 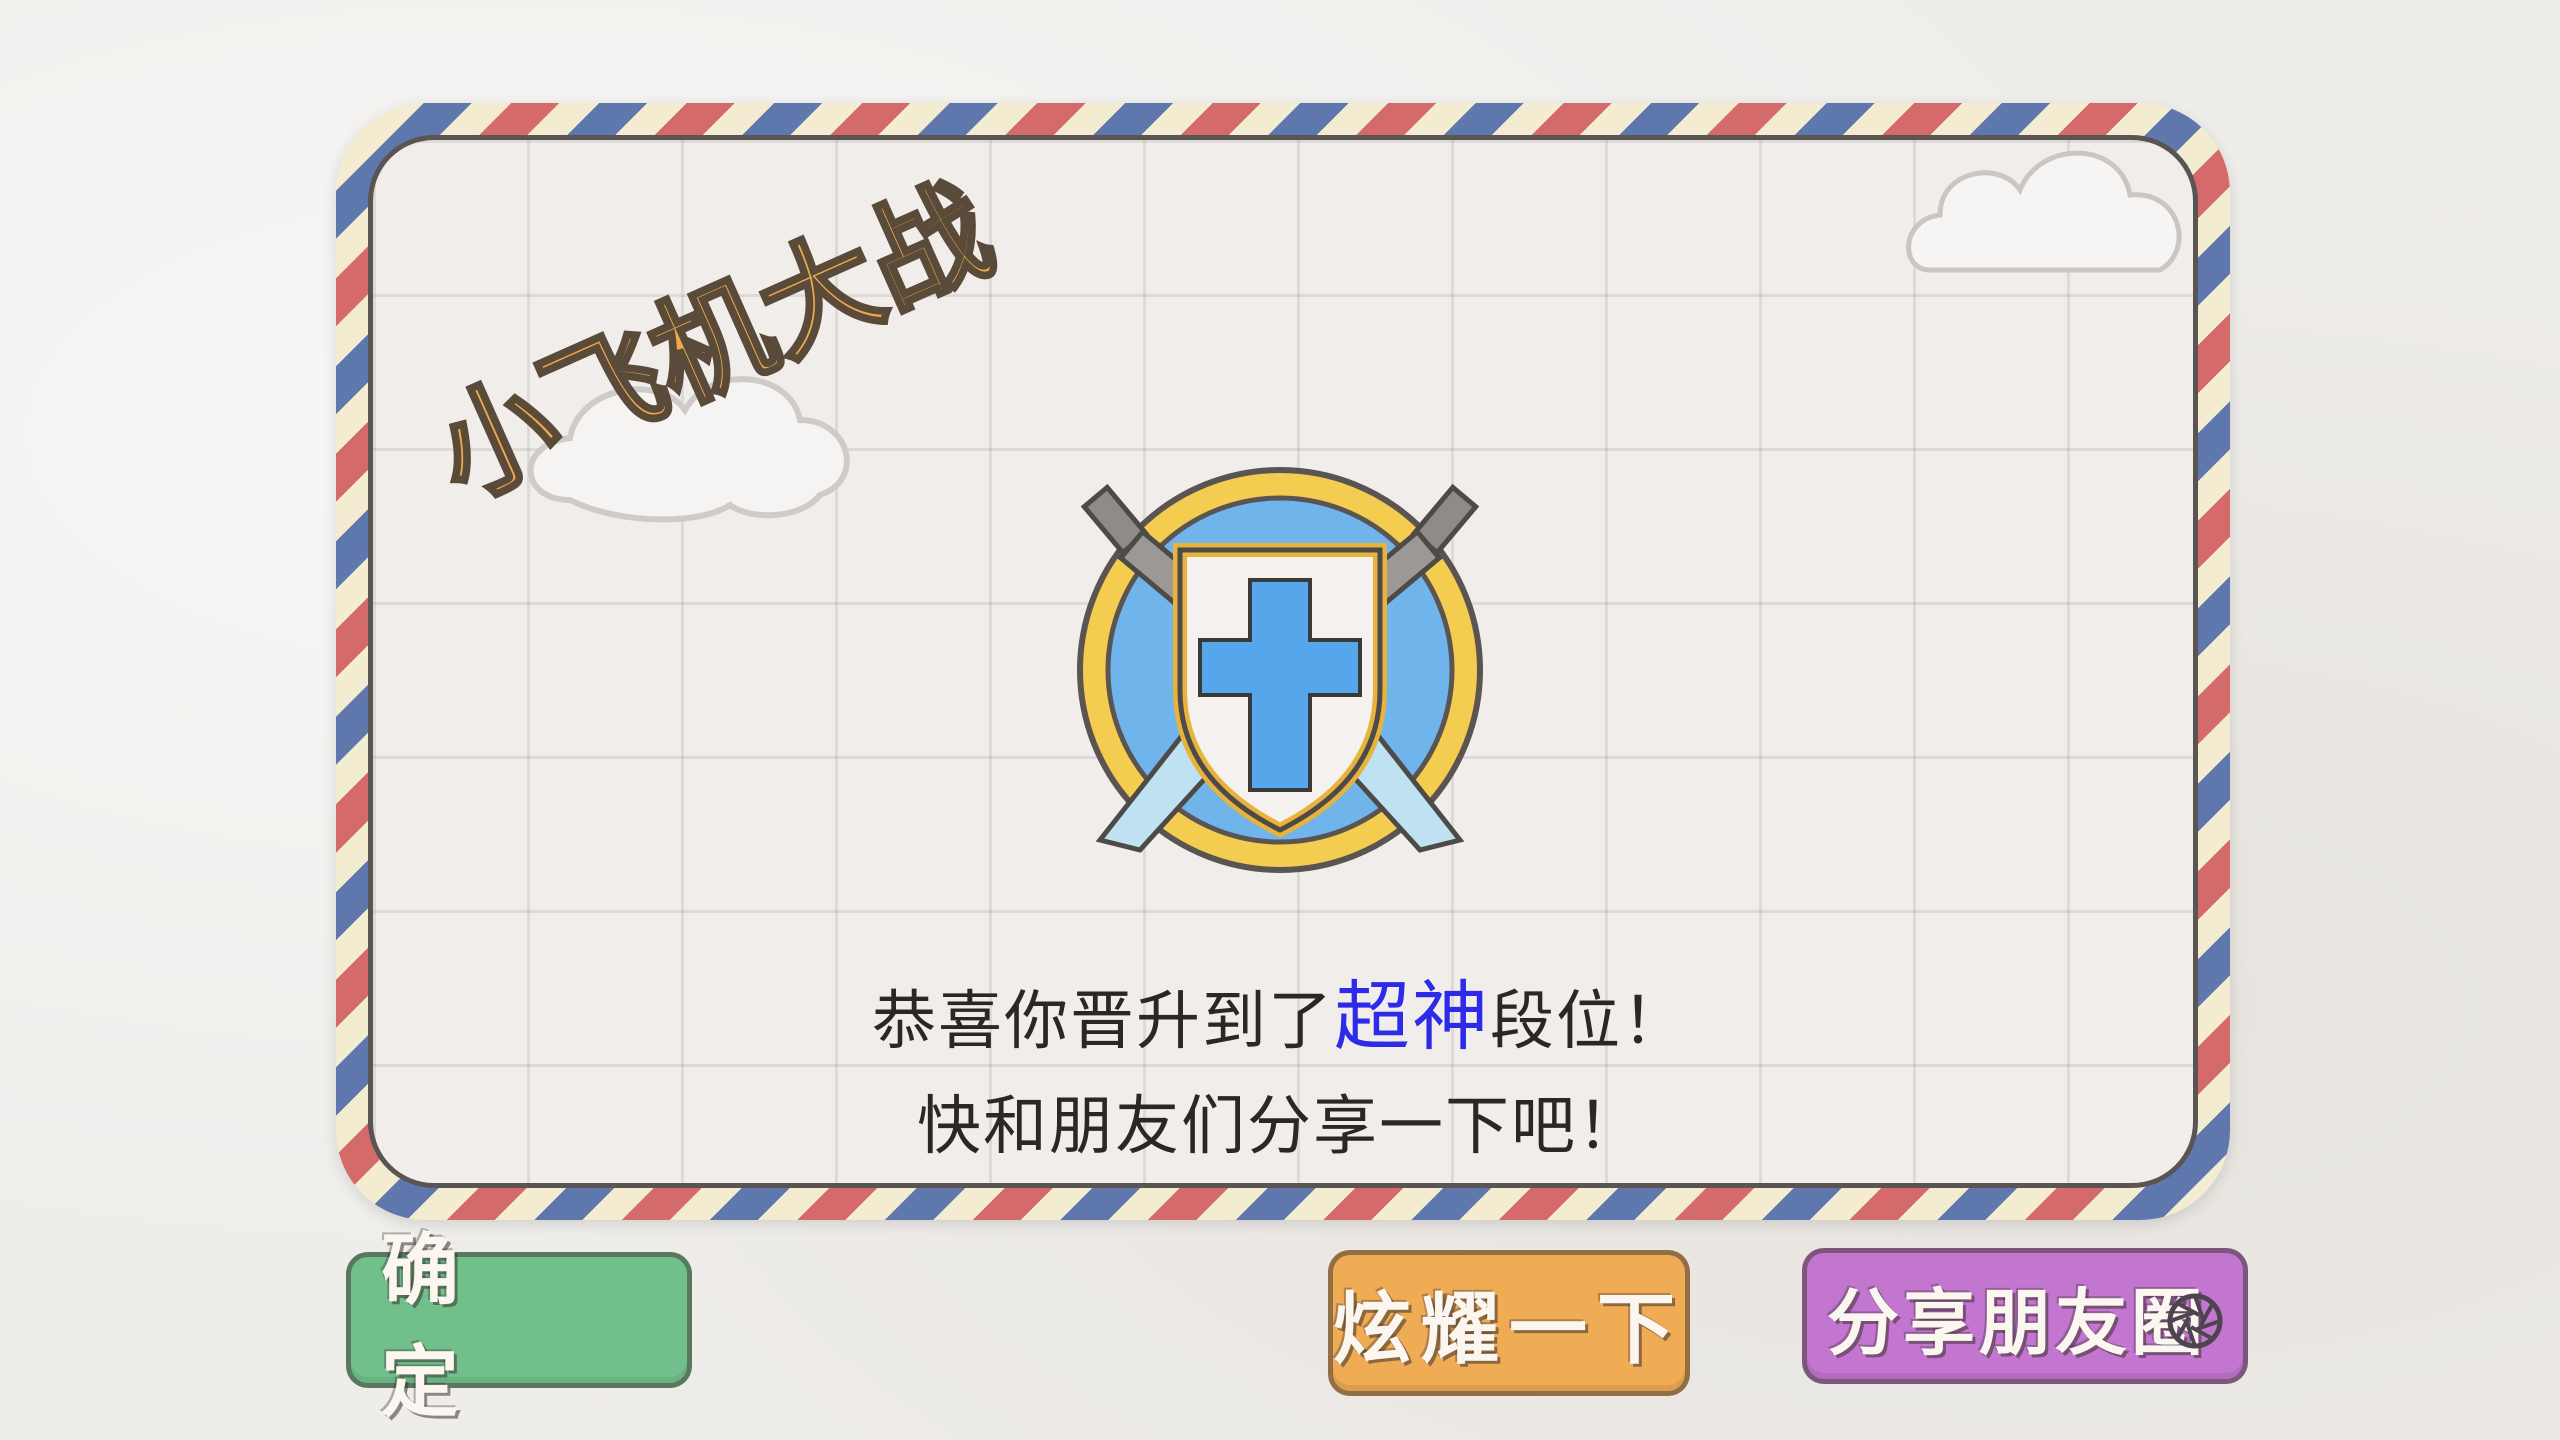 I want to click on camera-shutter-icon, so click(x=2195, y=1321).